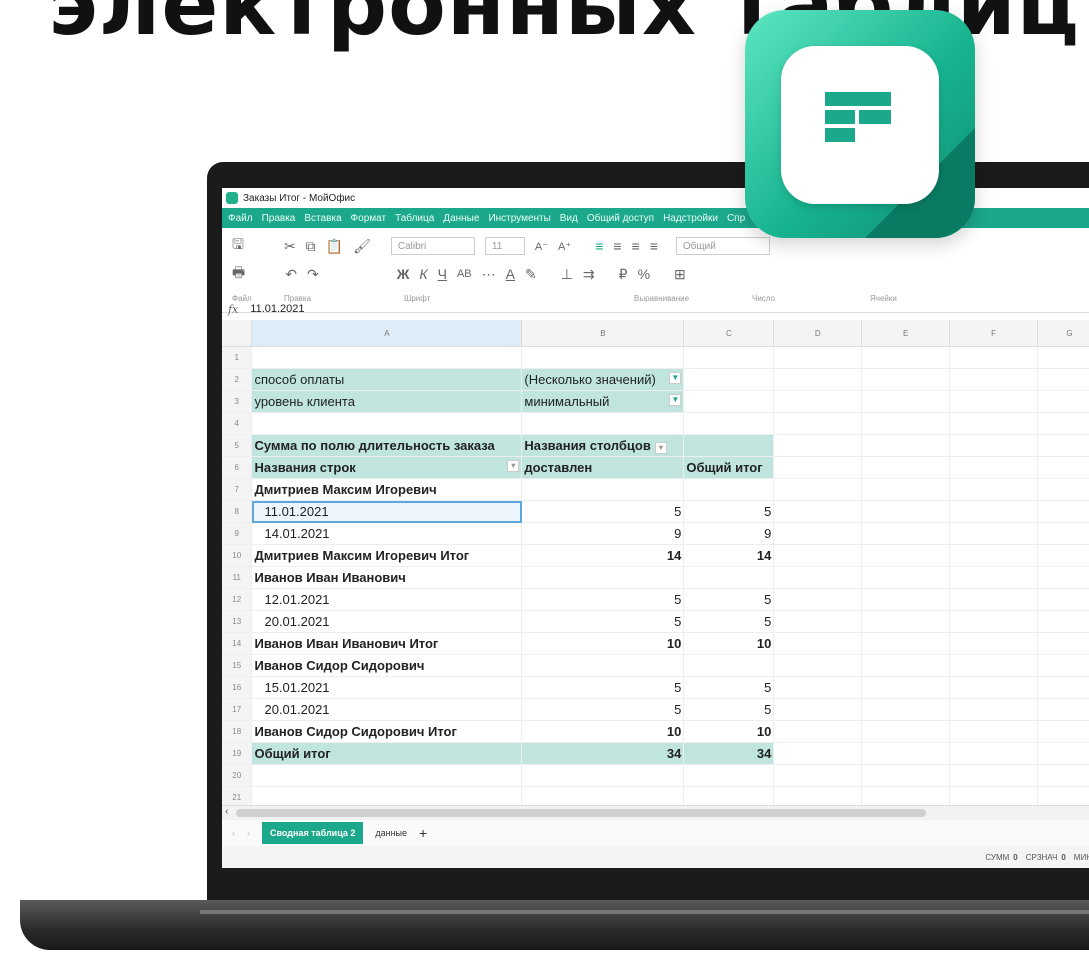  I want to click on font-decrease-icon: A⁻, so click(541, 246).